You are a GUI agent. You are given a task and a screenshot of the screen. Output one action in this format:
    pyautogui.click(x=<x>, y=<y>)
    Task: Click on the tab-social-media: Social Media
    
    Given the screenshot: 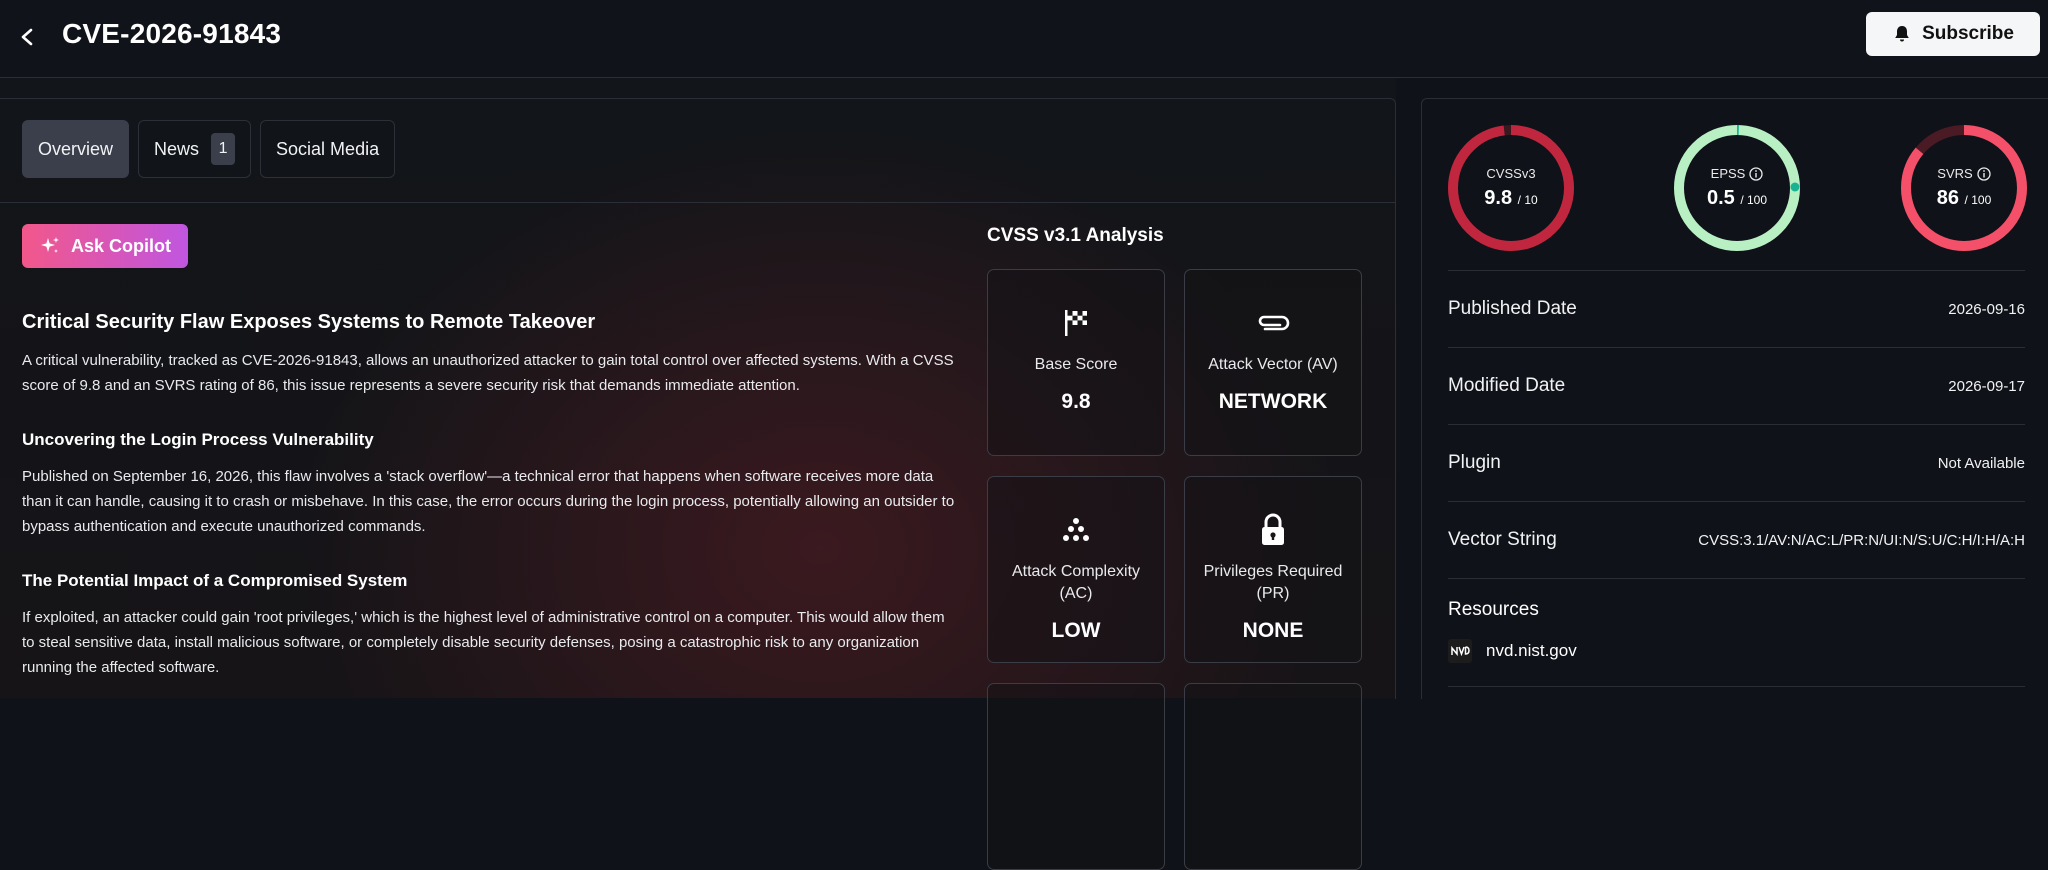 What is the action you would take?
    pyautogui.click(x=328, y=149)
    